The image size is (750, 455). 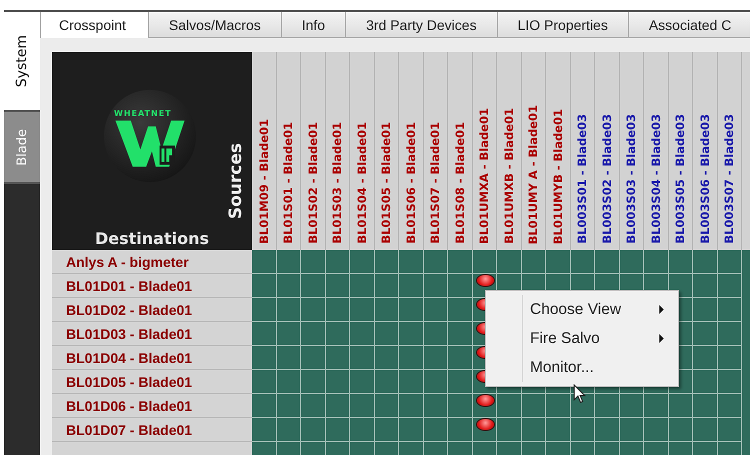 I want to click on menu-item: Fire Salvo, so click(x=582, y=338).